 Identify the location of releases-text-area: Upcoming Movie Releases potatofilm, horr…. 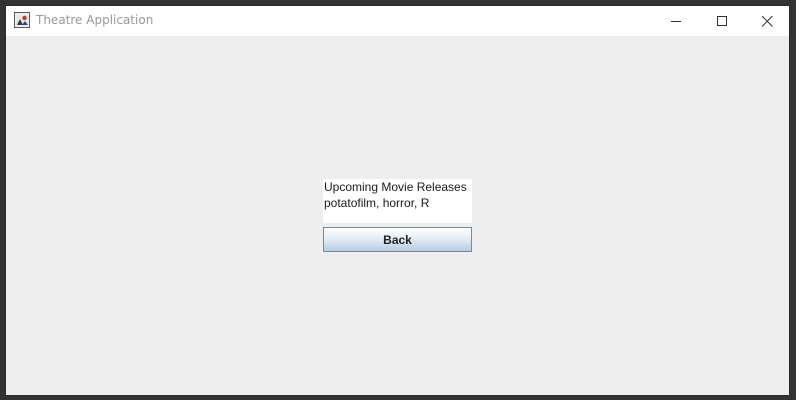
(397, 201).